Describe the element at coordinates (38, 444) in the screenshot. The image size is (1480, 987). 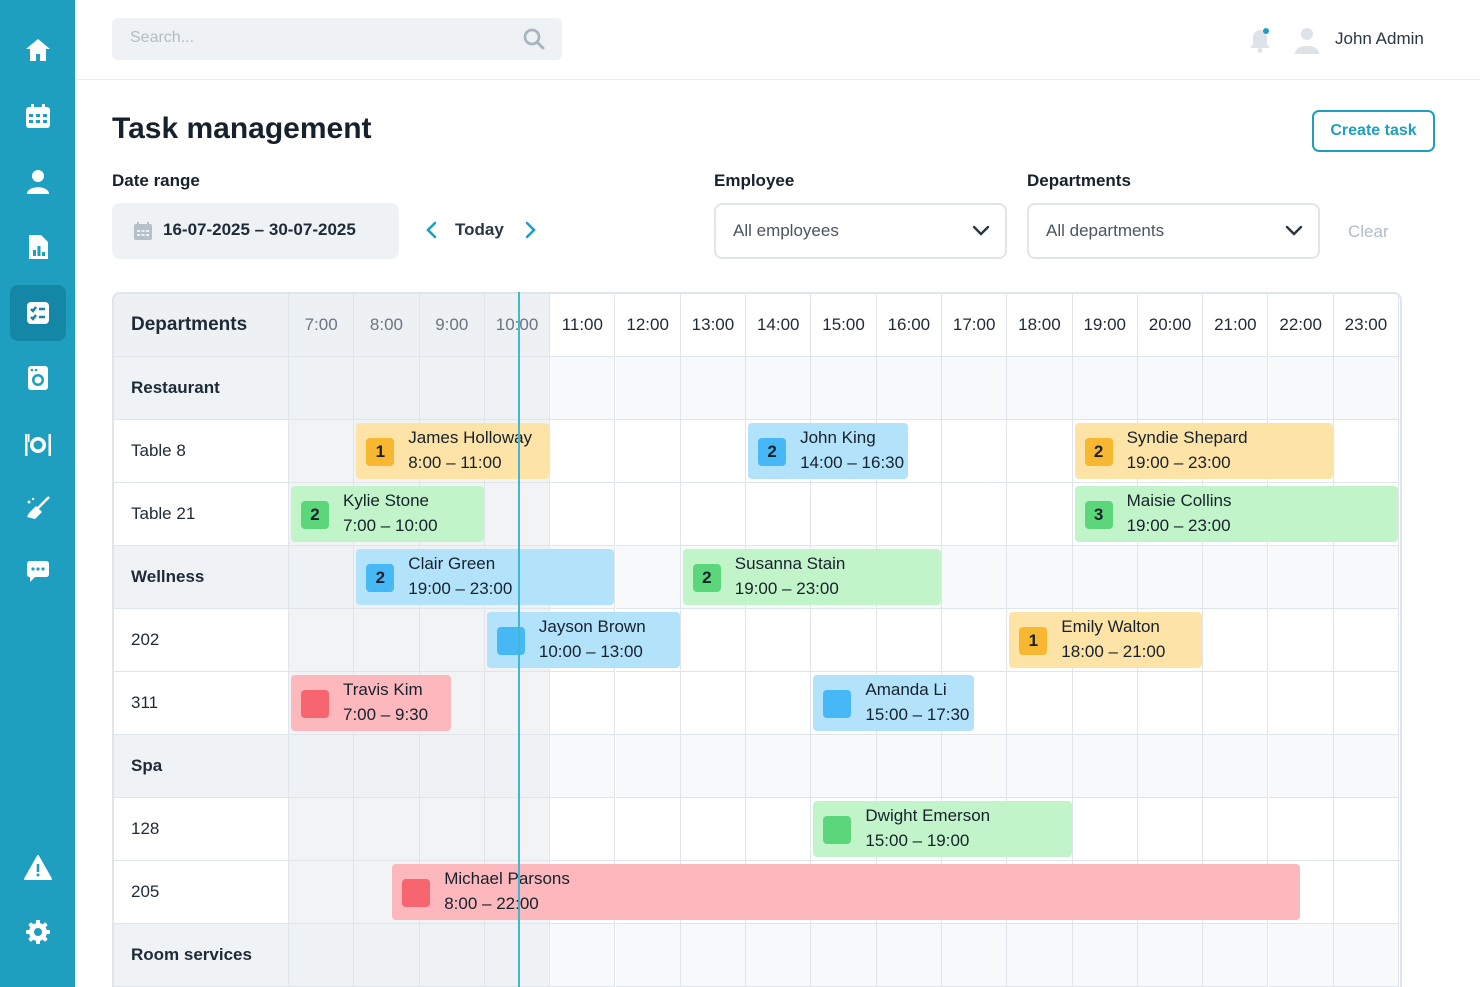
I see `nav-dining` at that location.